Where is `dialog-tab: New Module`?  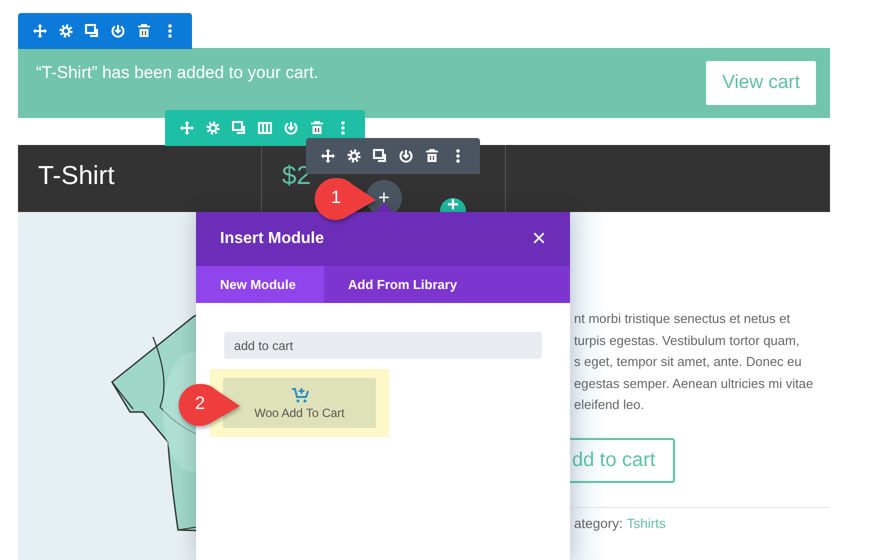
dialog-tab: New Module is located at coordinates (260, 284).